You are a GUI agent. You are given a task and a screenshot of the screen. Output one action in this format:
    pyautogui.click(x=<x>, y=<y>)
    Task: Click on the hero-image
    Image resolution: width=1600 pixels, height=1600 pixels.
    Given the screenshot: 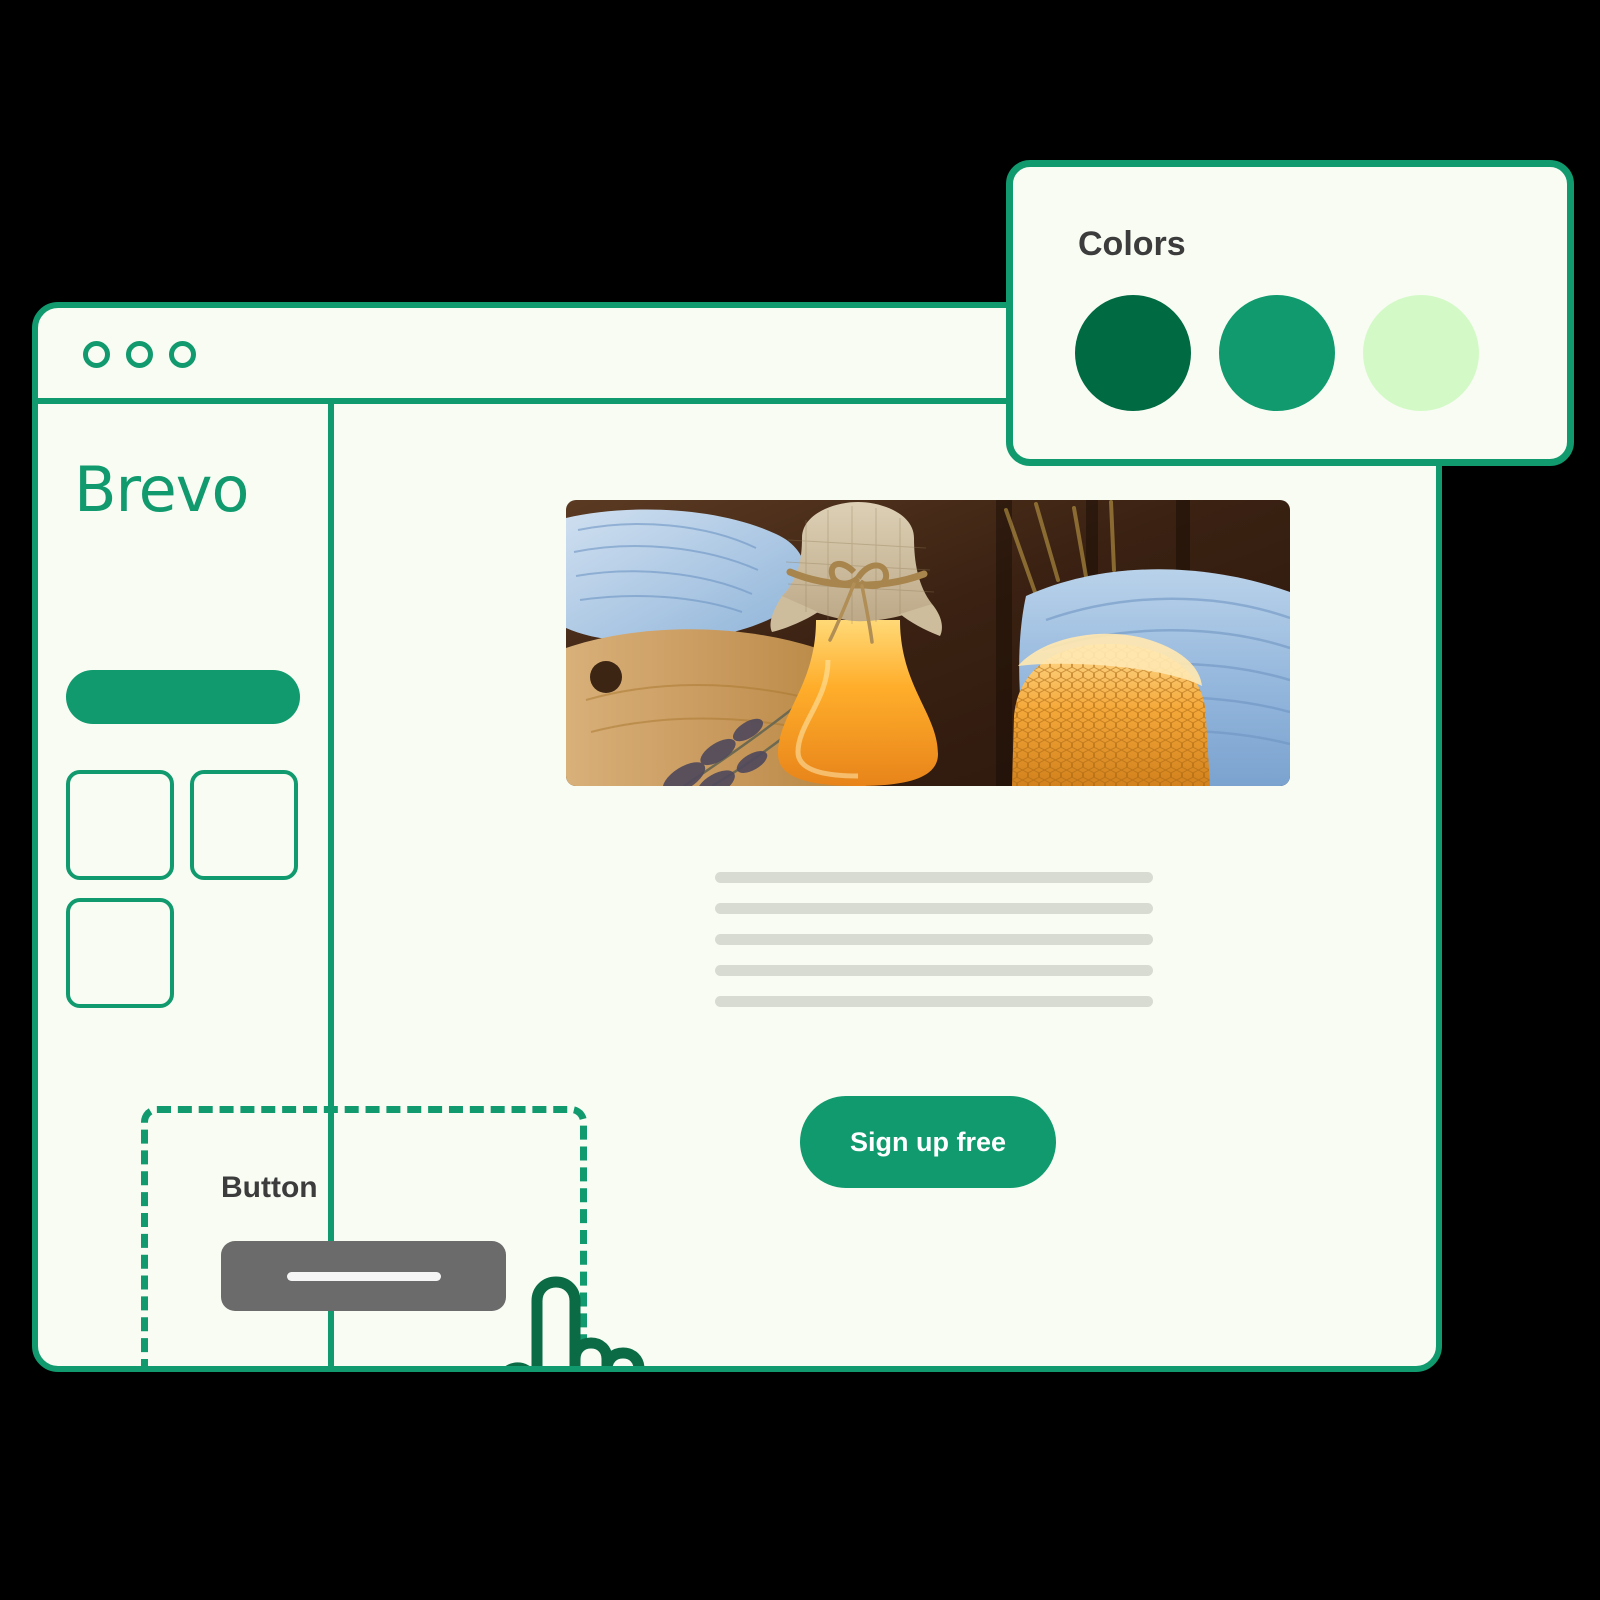 What is the action you would take?
    pyautogui.click(x=928, y=643)
    